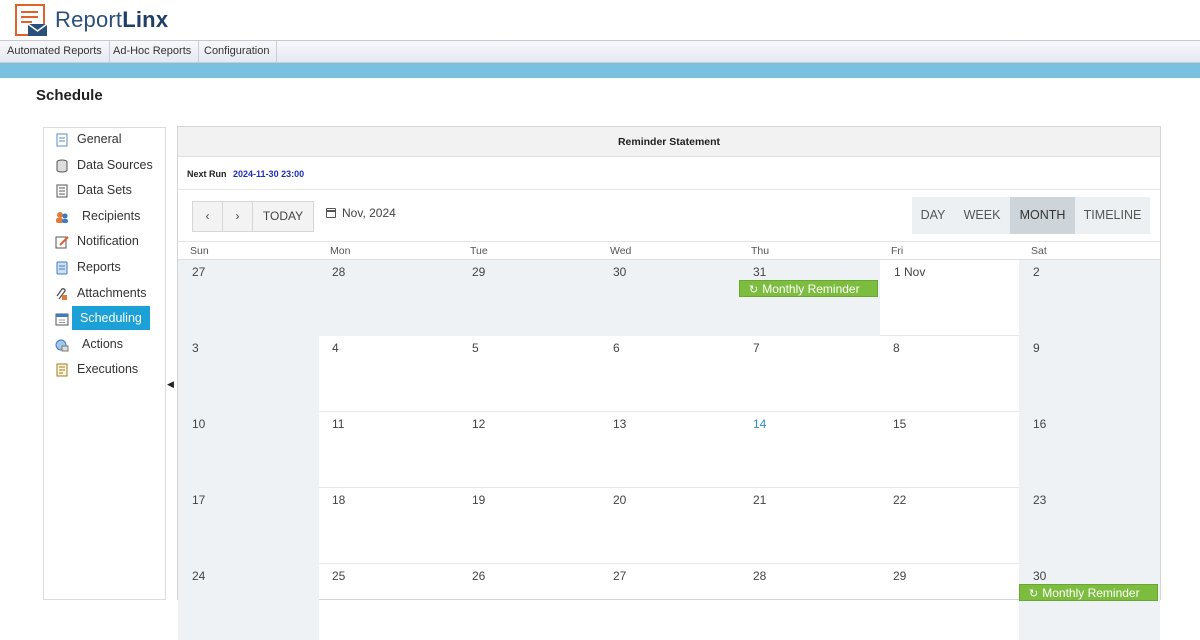  Describe the element at coordinates (760, 251) in the screenshot. I see `weekday-label: Thu` at that location.